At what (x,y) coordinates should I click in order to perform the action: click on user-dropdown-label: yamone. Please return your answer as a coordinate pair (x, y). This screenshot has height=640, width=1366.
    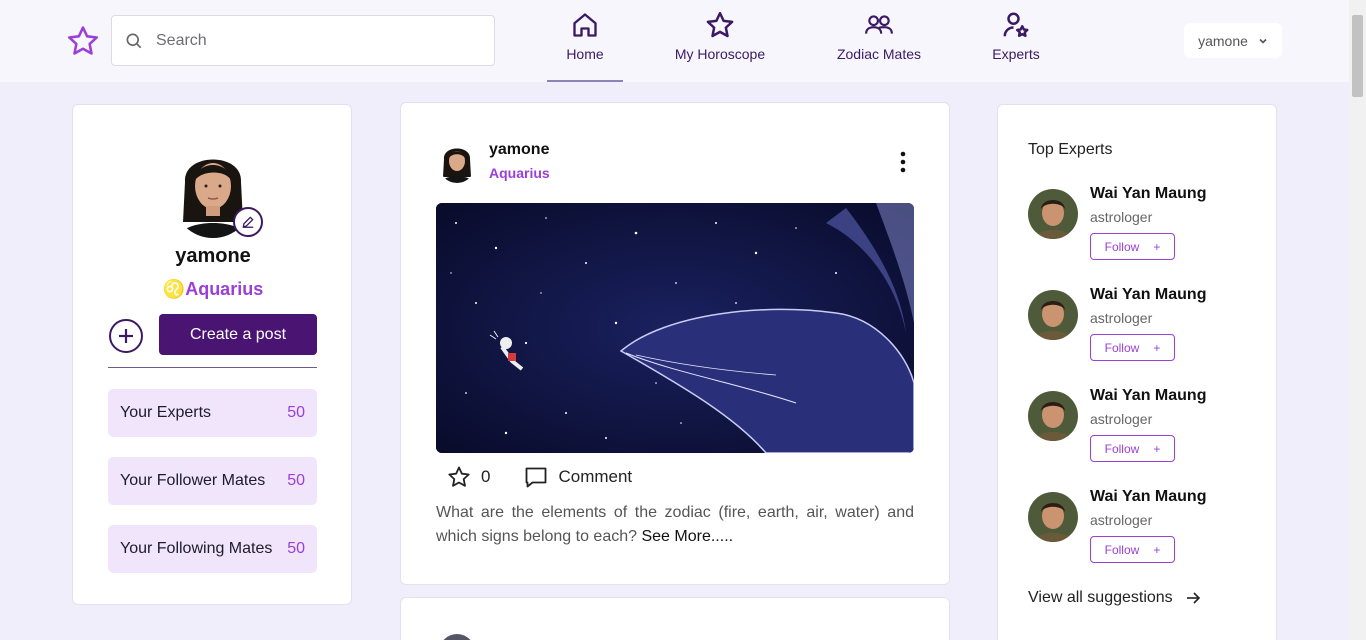
    Looking at the image, I should click on (1223, 40).